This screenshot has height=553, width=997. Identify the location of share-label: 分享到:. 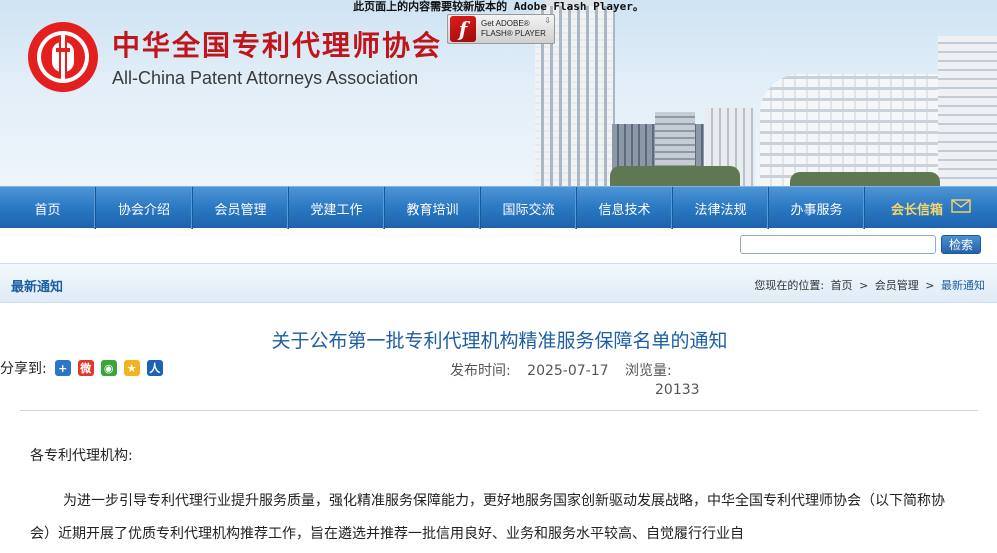
(23, 369).